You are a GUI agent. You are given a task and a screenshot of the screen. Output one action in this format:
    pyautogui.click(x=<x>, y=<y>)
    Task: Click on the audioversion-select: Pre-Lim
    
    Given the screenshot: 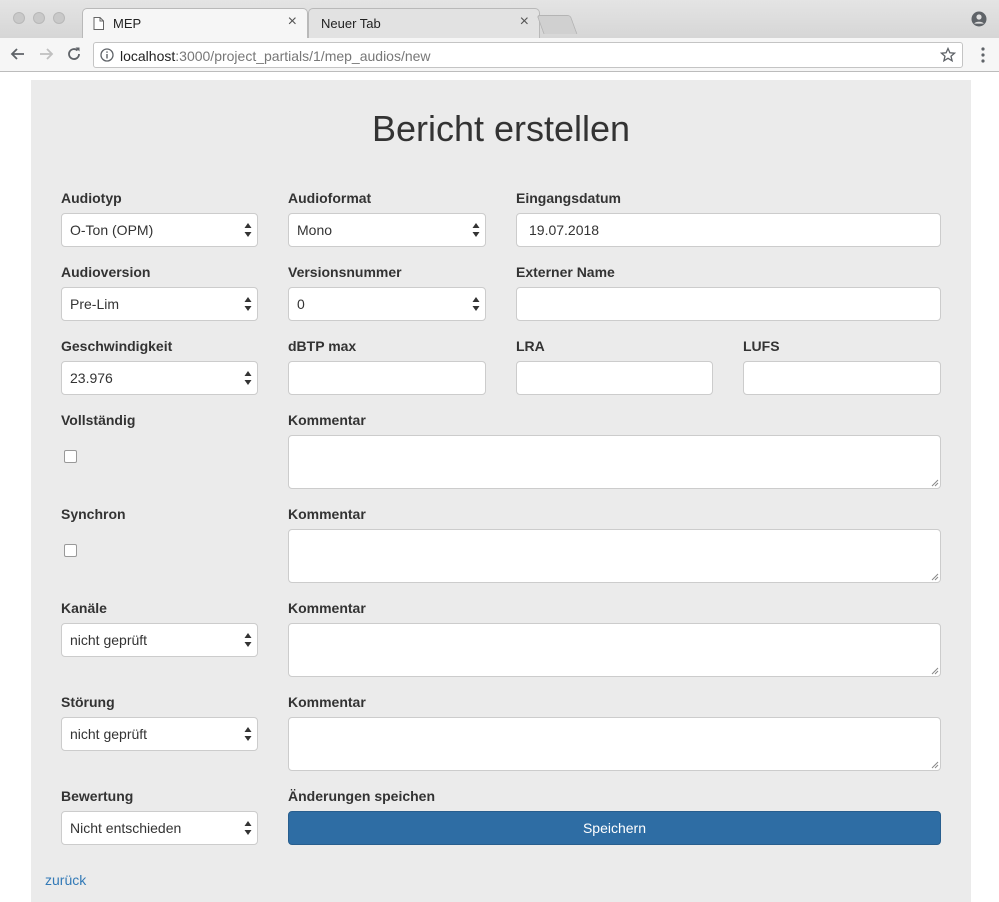 What is the action you would take?
    pyautogui.click(x=159, y=304)
    